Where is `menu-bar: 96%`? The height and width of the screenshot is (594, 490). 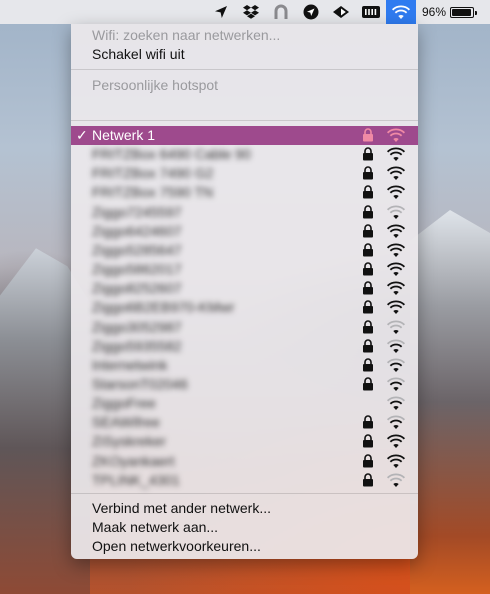 menu-bar: 96% is located at coordinates (245, 12).